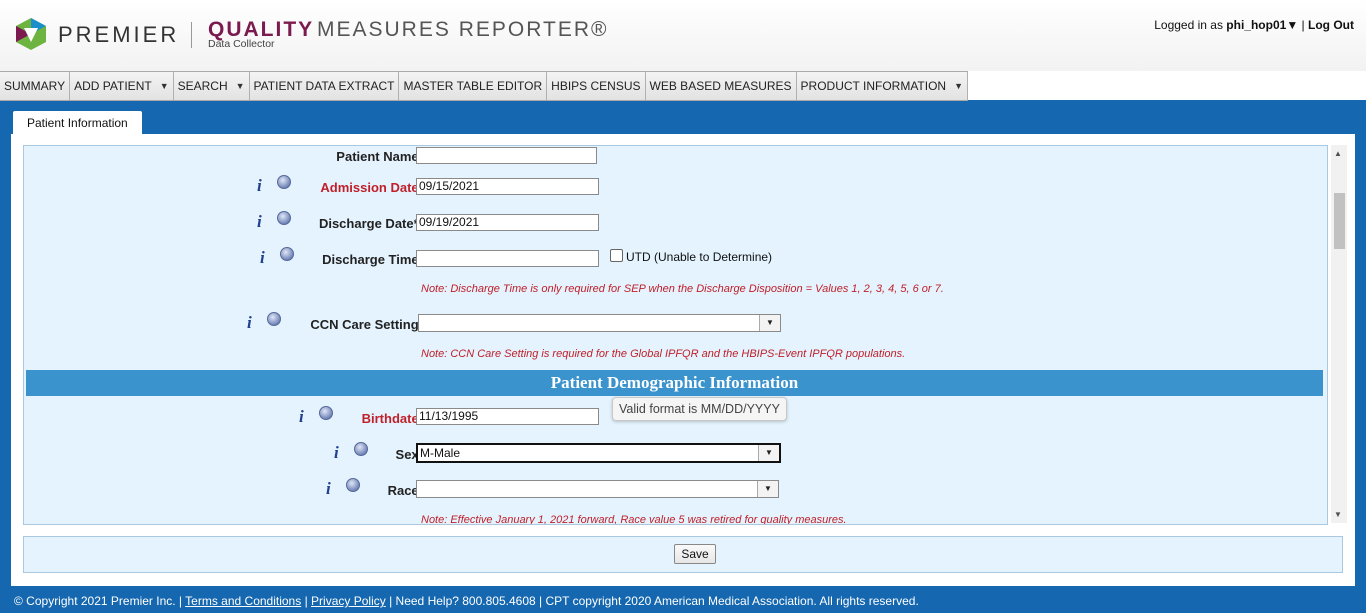  I want to click on patient-name-input, so click(506, 155).